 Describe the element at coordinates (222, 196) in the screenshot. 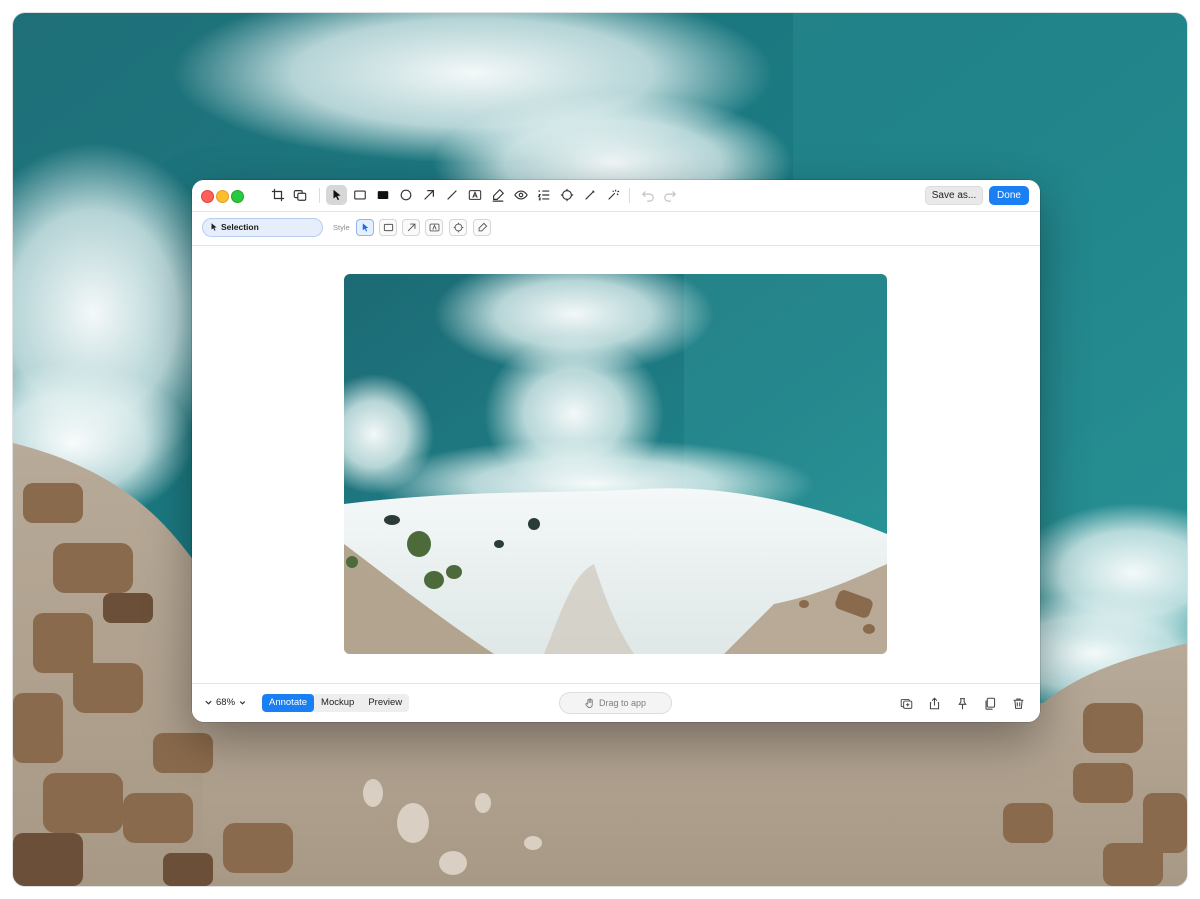

I see `minimize-window-button` at that location.